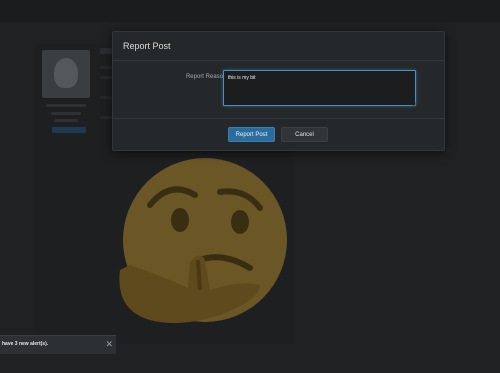 This screenshot has width=500, height=373. I want to click on dialog-divider, so click(278, 118).